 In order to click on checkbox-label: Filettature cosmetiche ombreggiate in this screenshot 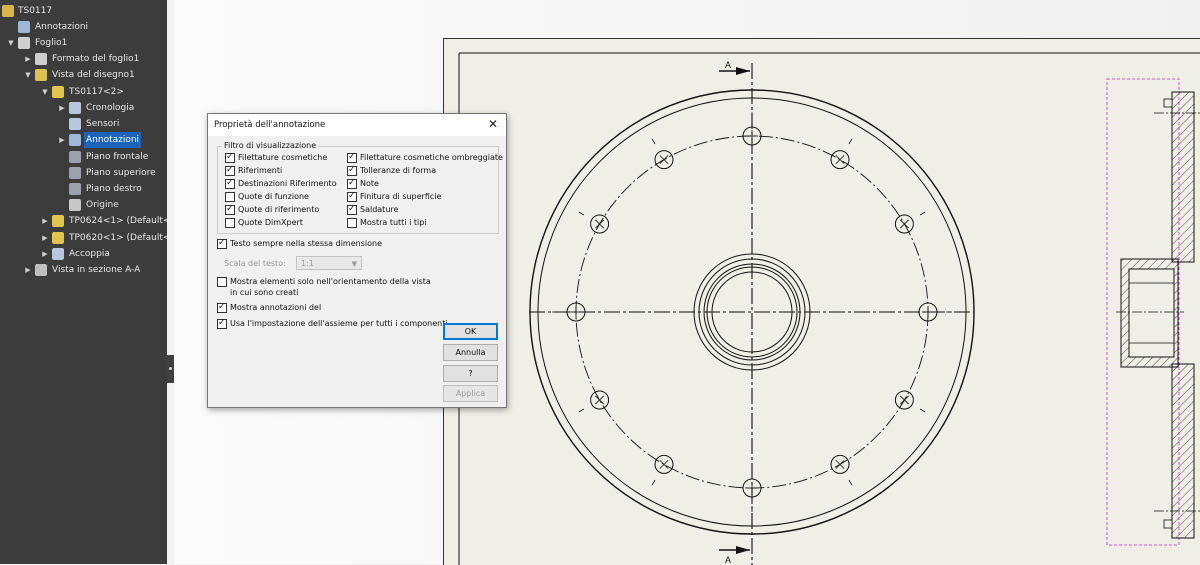, I will do `click(431, 157)`.